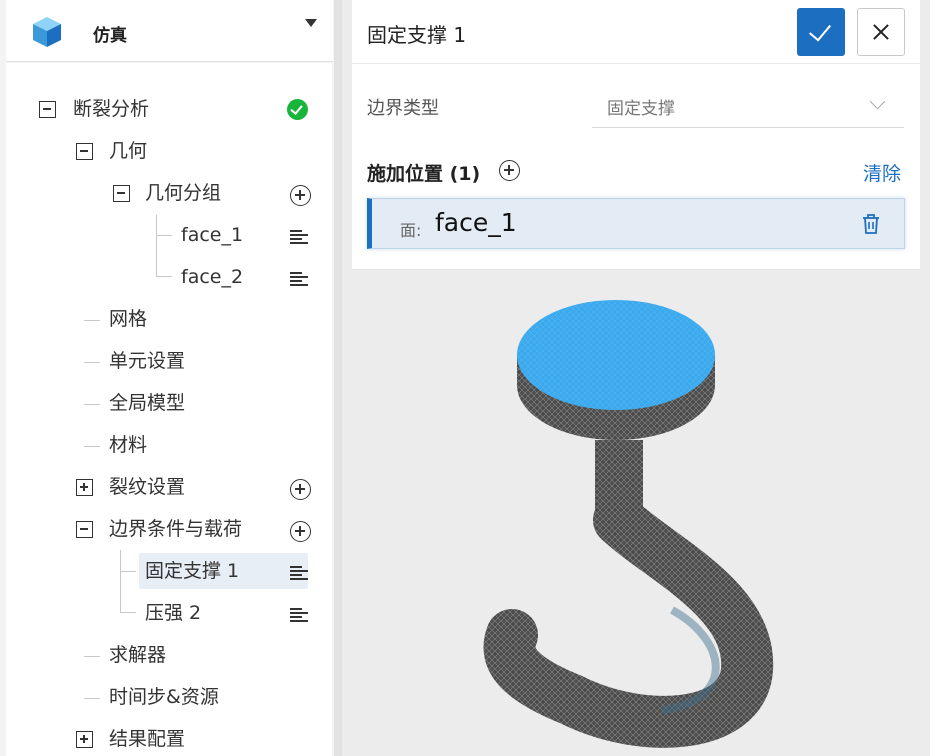 This screenshot has height=756, width=930. What do you see at coordinates (636, 63) in the screenshot?
I see `divider` at bounding box center [636, 63].